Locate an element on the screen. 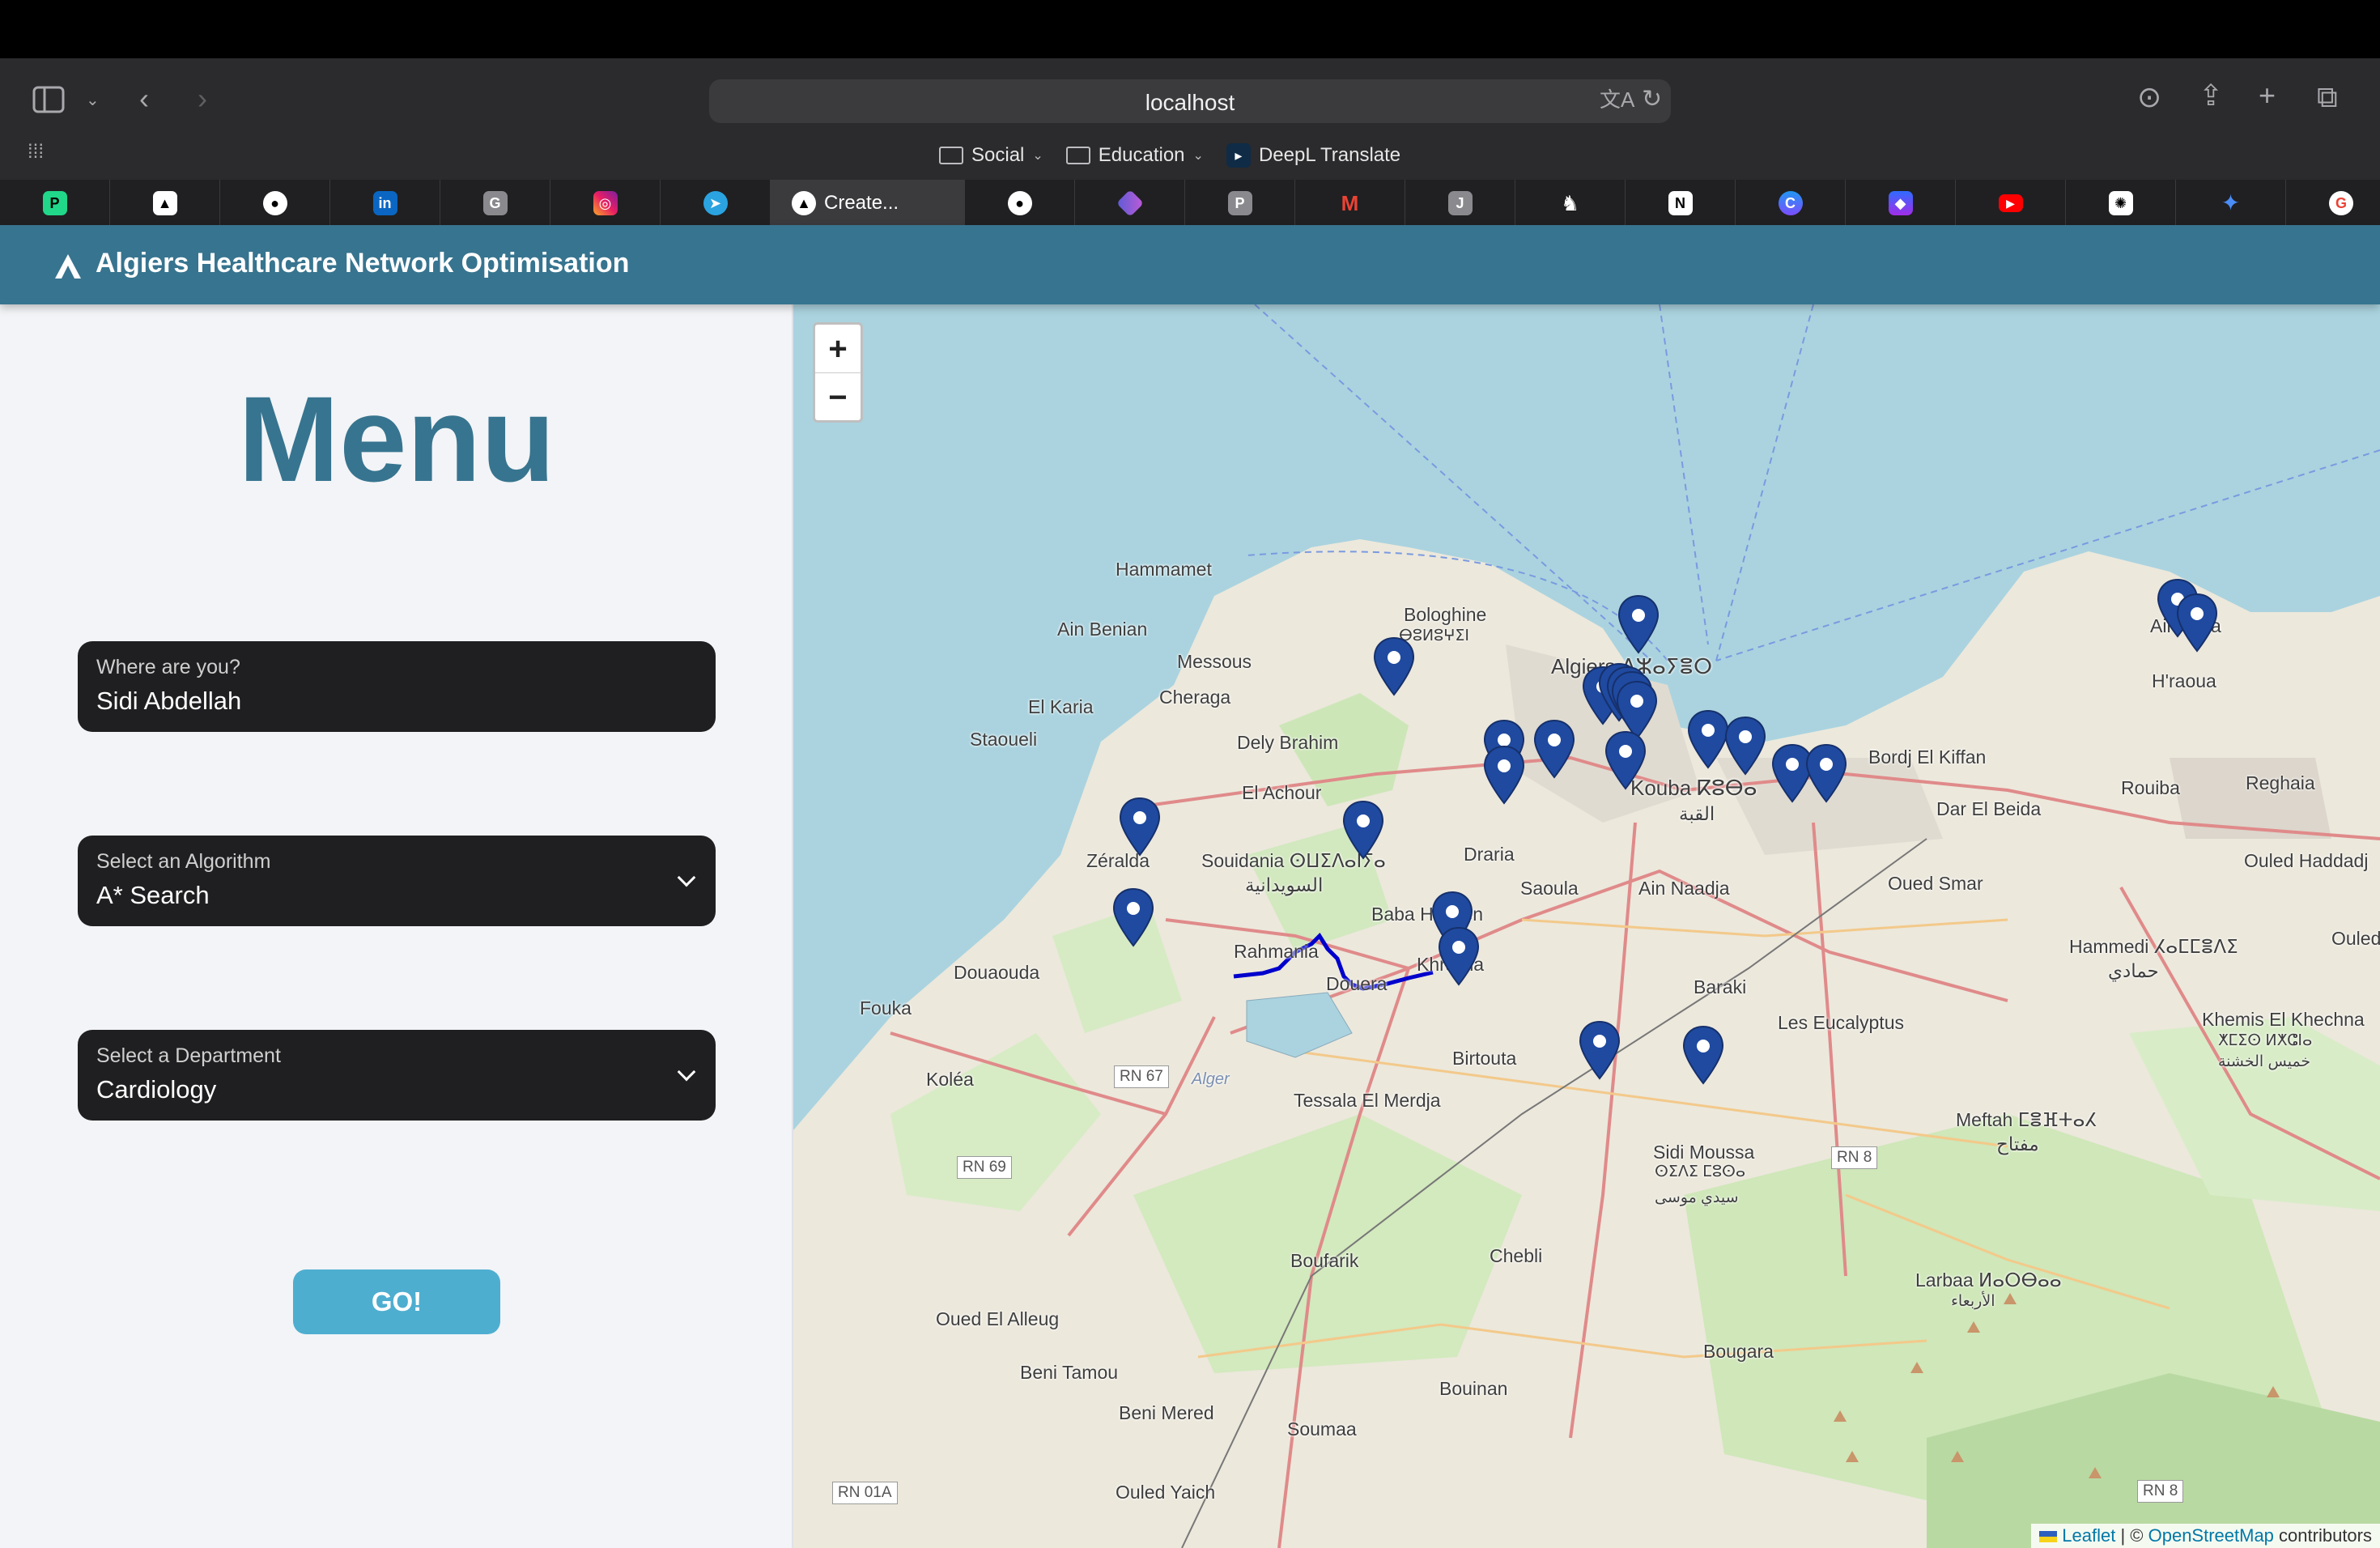 This screenshot has width=2380, height=1548. tab-g: G is located at coordinates (495, 202).